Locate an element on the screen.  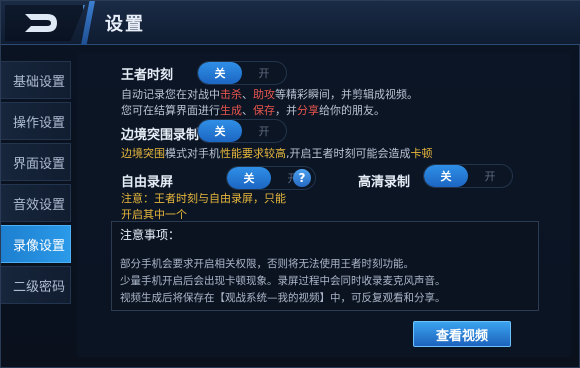
notice-line: 部分手机会要求开启相关权限，否则将无法使用王者时刻功能。 is located at coordinates (267, 264).